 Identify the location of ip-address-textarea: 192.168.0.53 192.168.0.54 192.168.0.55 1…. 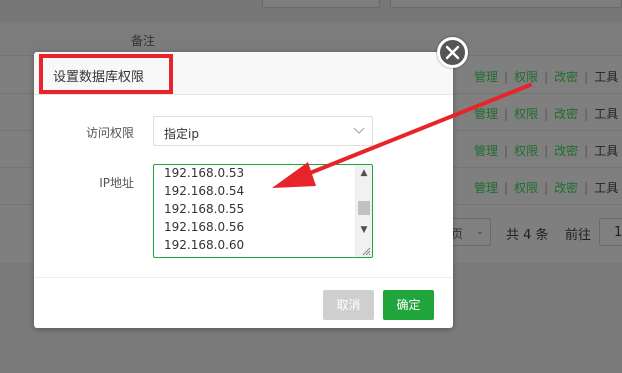
(263, 211).